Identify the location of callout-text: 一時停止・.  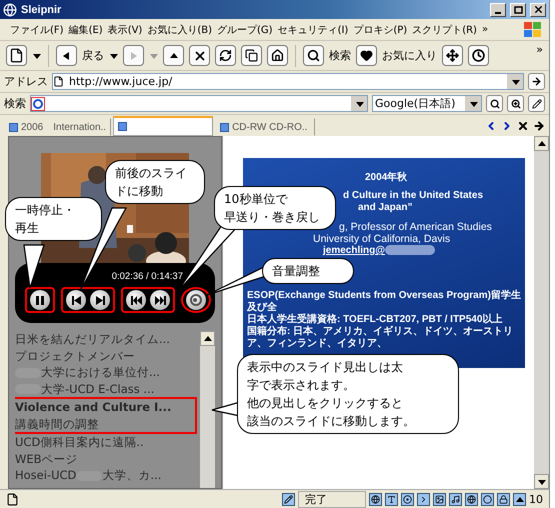
(45, 210).